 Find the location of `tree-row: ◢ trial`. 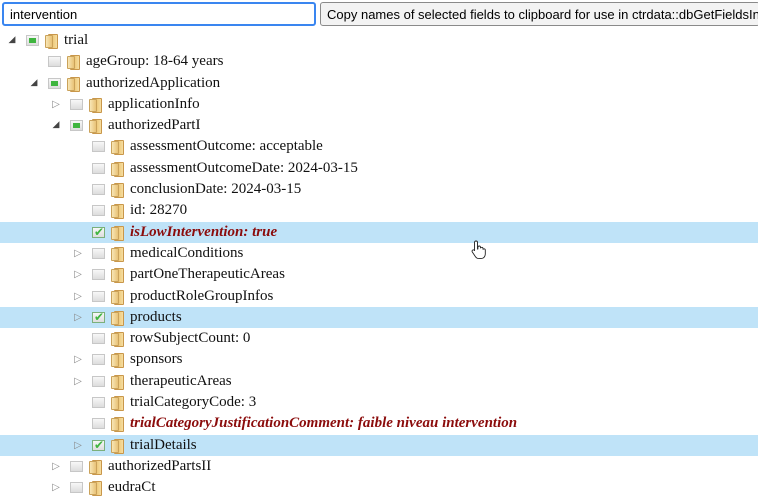

tree-row: ◢ trial is located at coordinates (379, 40).